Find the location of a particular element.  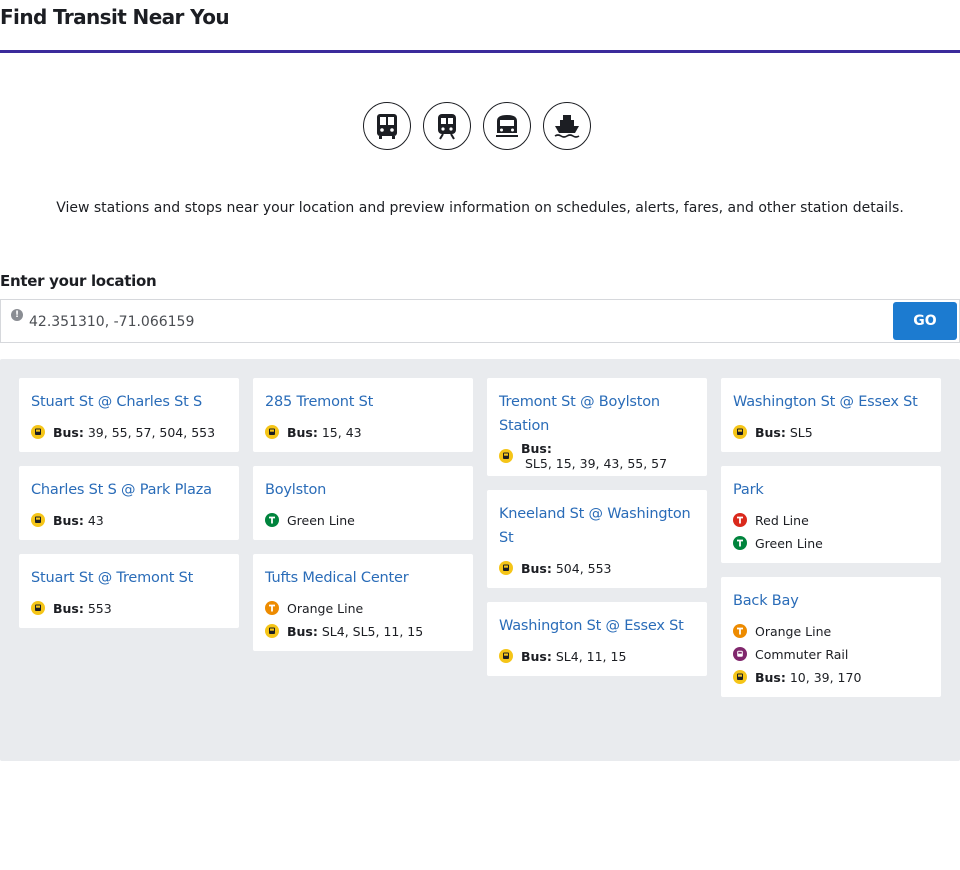

stop-name-link: Boylston is located at coordinates (363, 490).